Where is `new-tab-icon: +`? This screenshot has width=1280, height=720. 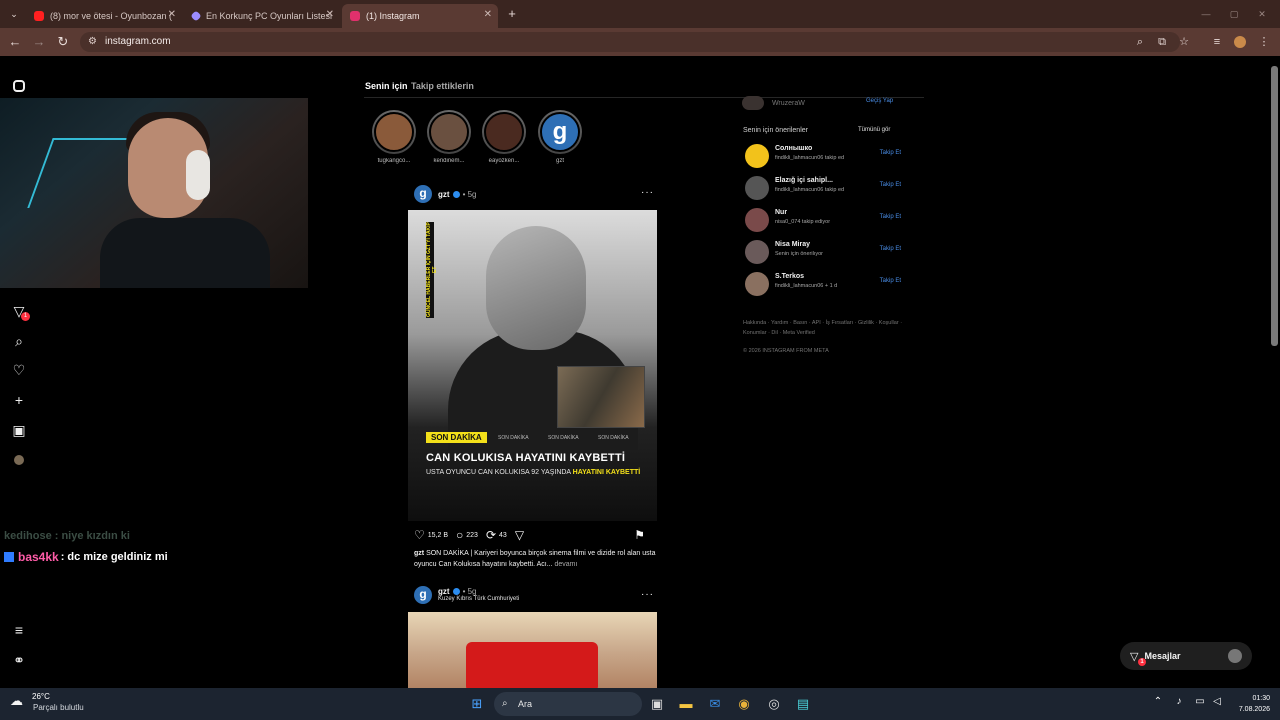
new-tab-icon: + is located at coordinates (512, 14).